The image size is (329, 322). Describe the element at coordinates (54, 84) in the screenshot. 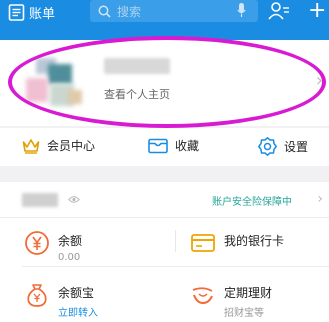

I see `avatar` at that location.